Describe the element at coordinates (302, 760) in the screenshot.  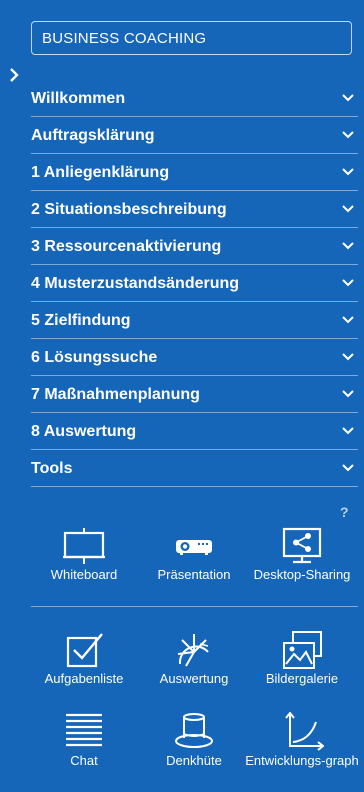
I see `tool-label: Entwicklungs-graph` at that location.